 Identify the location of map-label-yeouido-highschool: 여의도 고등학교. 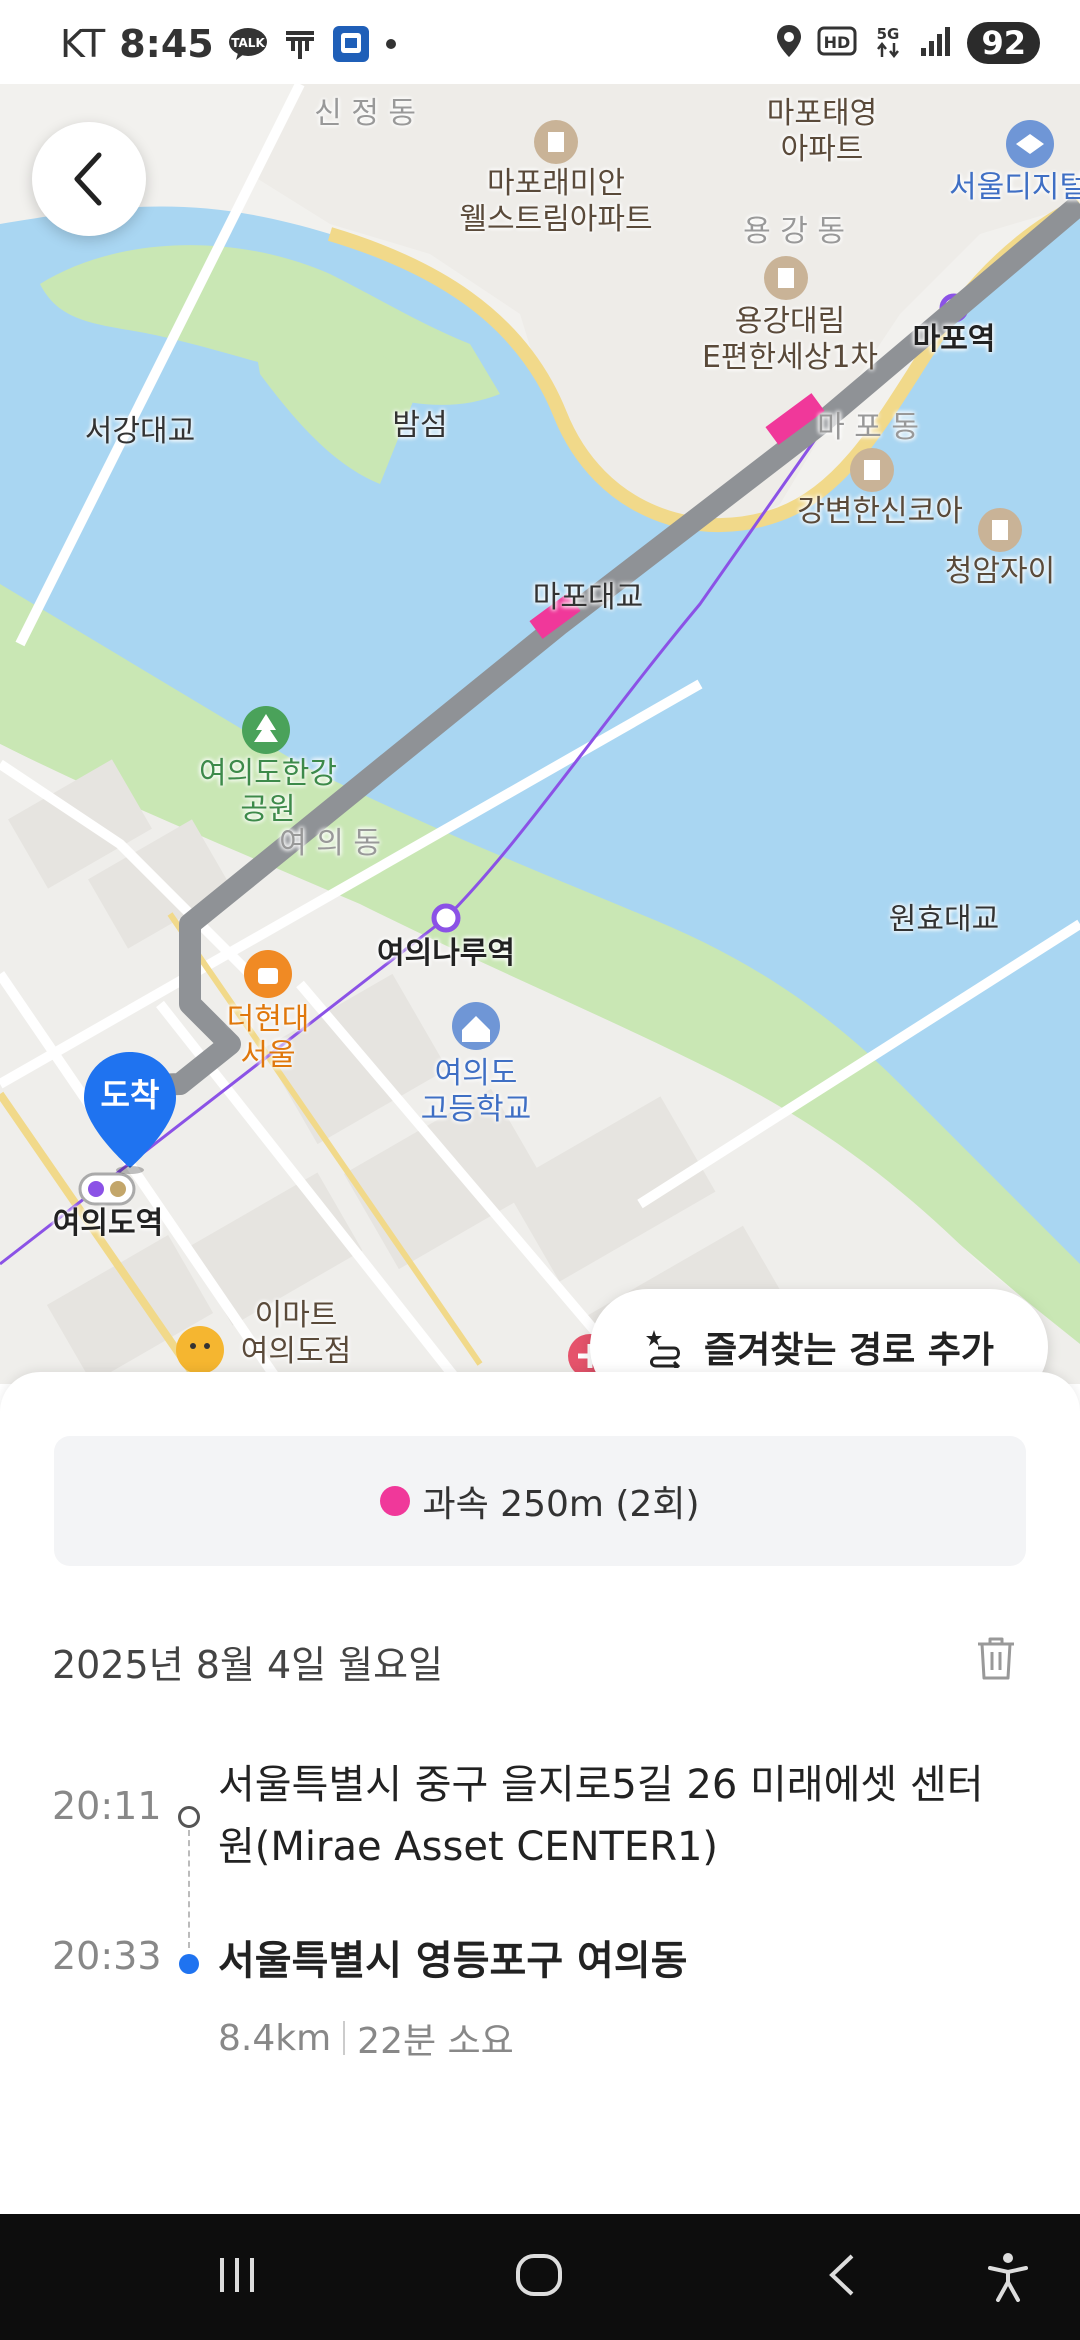
(476, 1091).